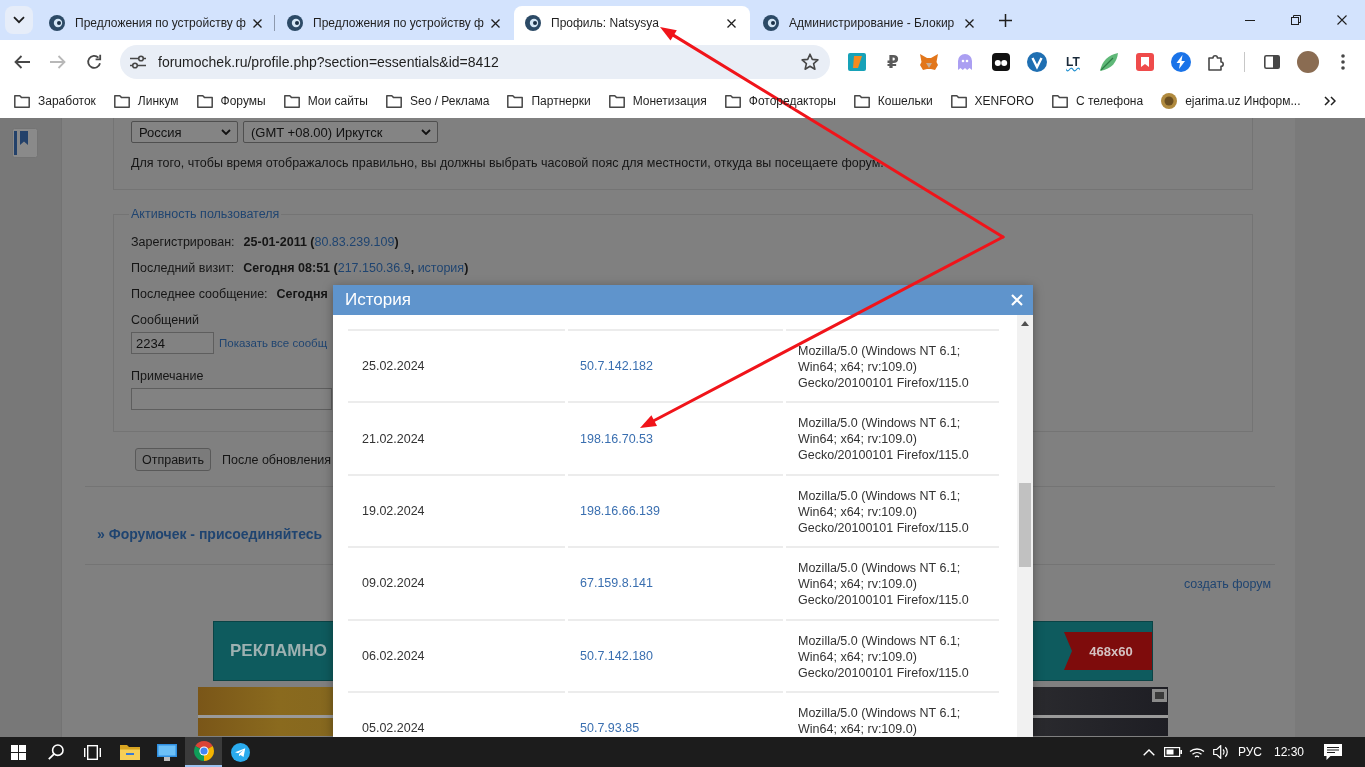  Describe the element at coordinates (55, 752) in the screenshot. I see `search-icon` at that location.